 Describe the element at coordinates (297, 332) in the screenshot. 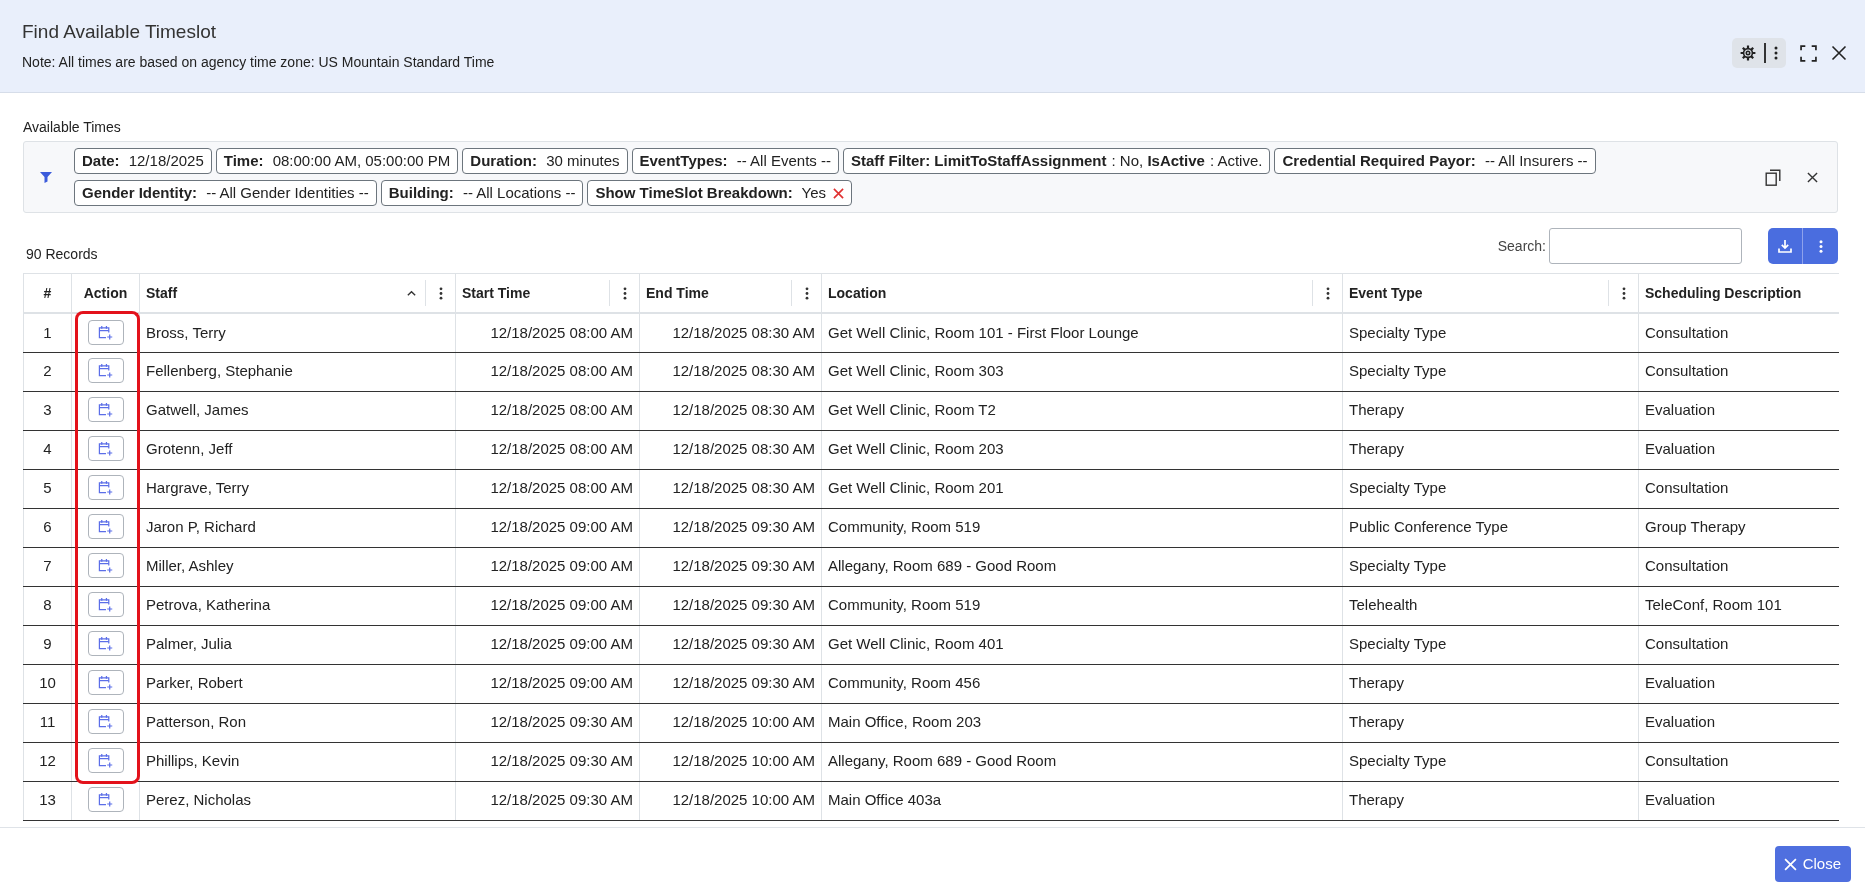

I see `table-cell: Bross, Terry` at that location.